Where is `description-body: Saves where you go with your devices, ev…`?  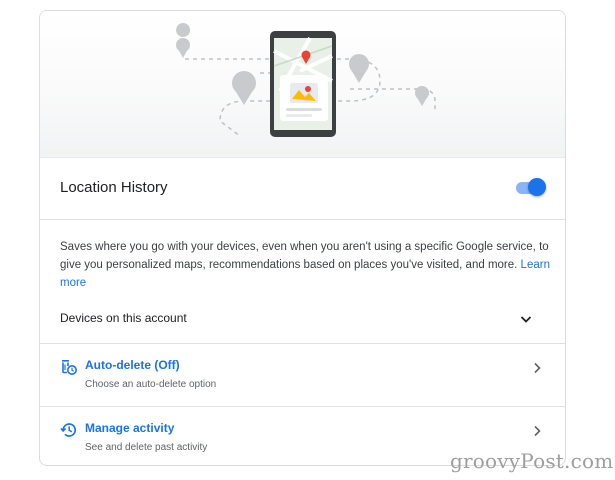
description-body: Saves where you go with your devices, ev… is located at coordinates (304, 256).